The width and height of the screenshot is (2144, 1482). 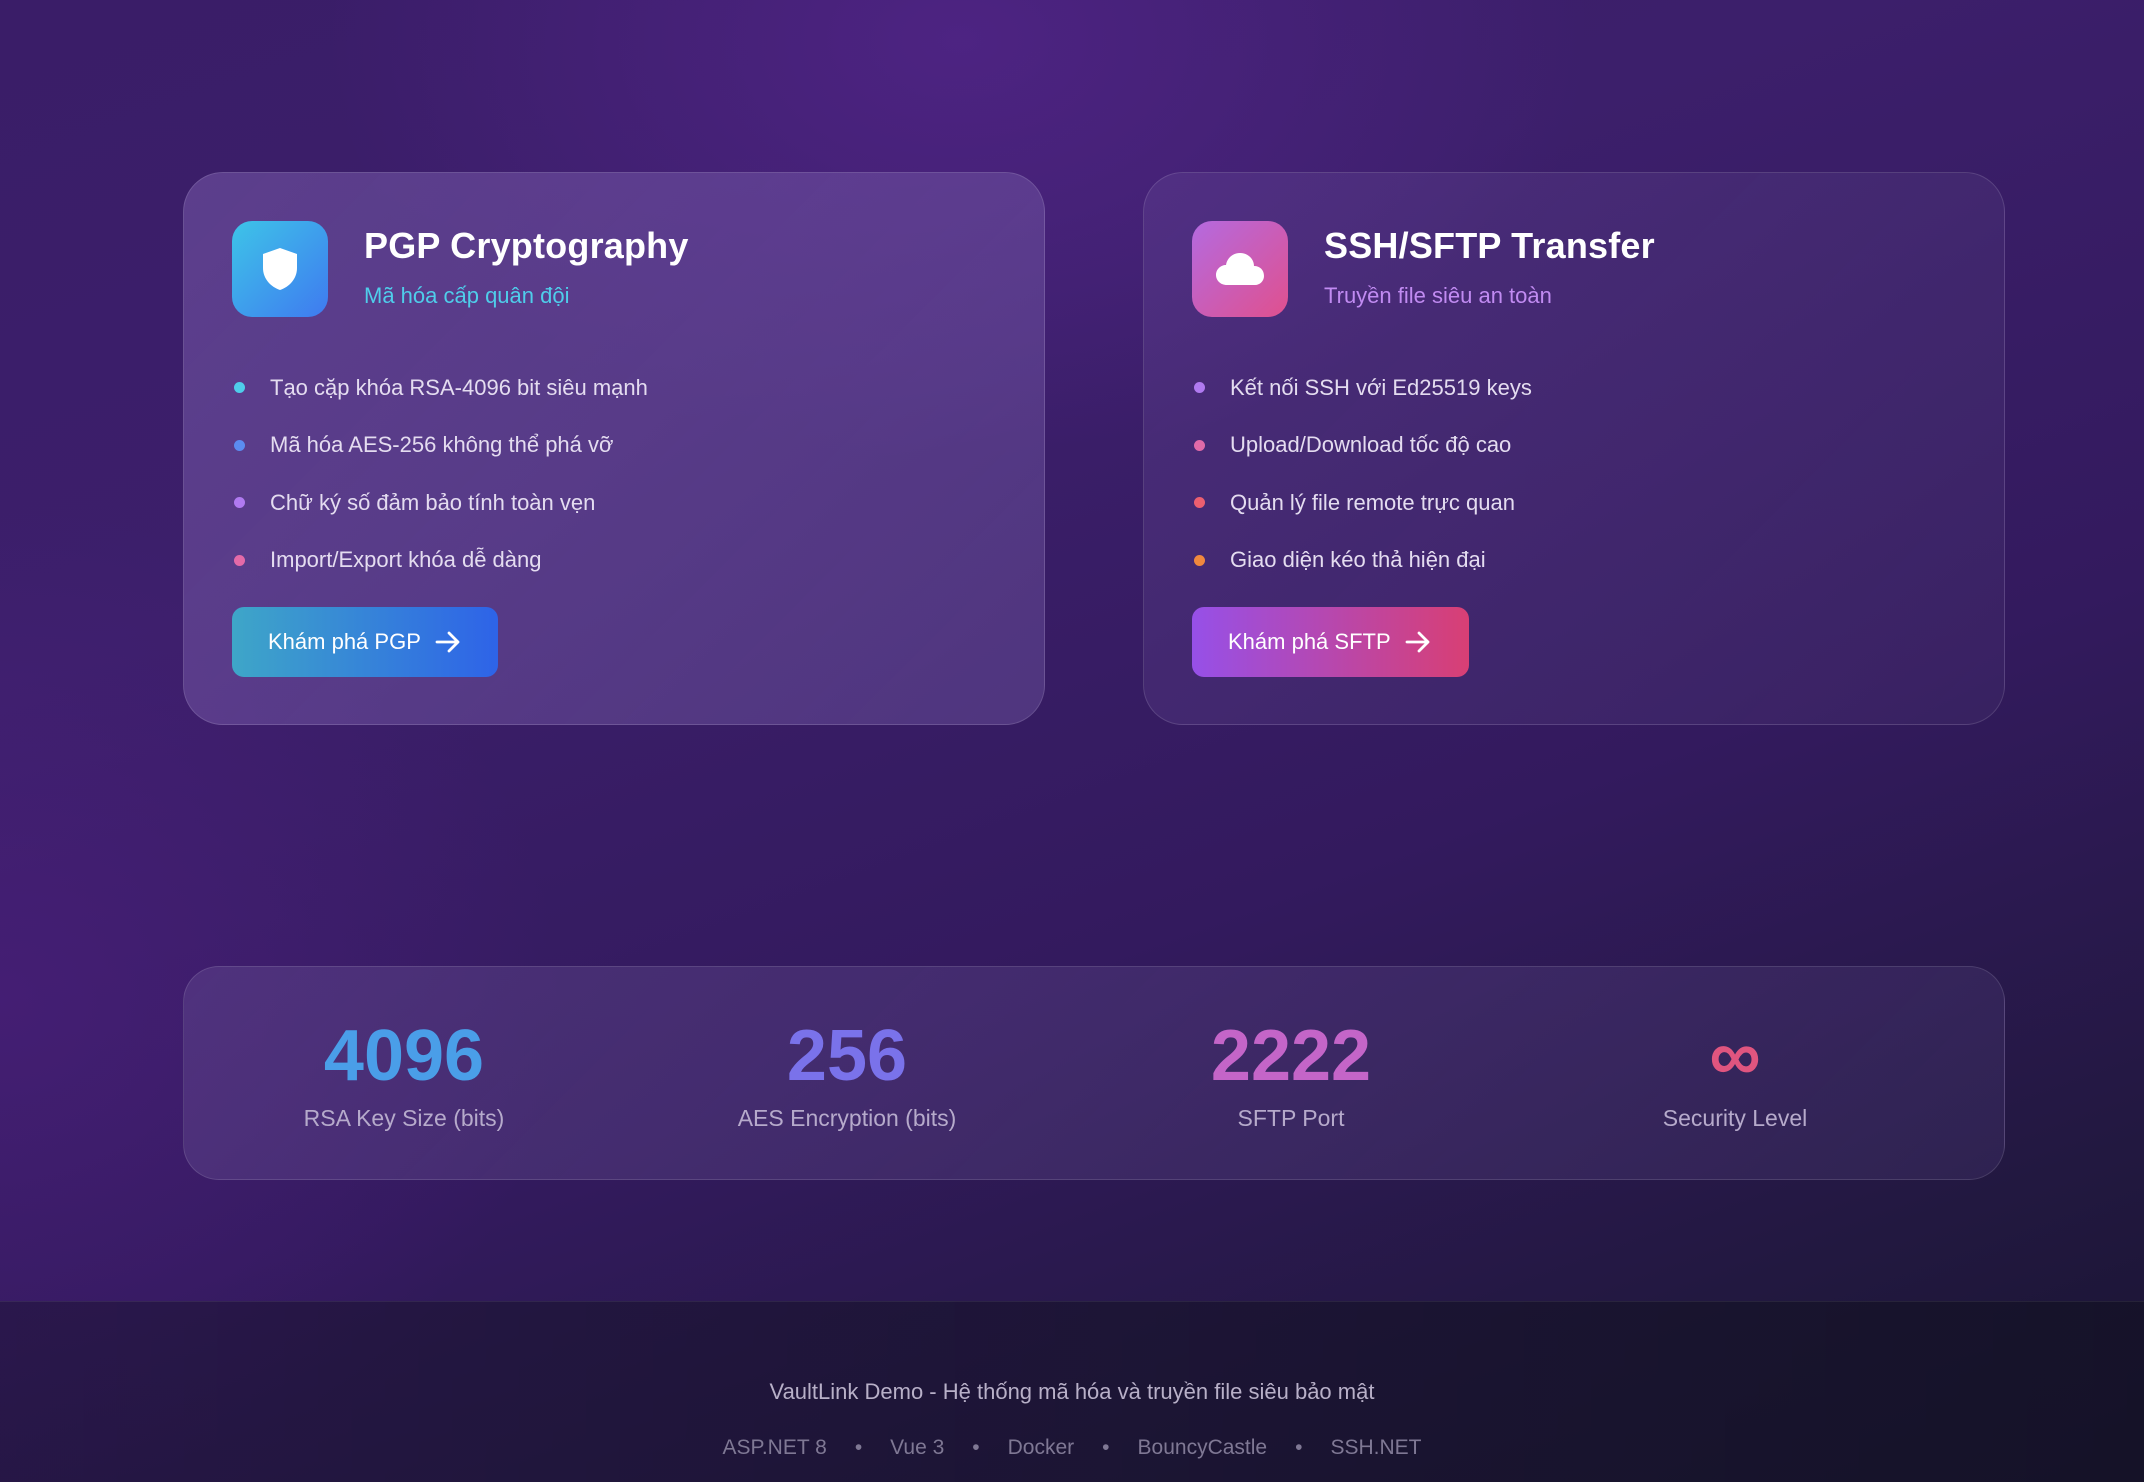 I want to click on pgp-title: PGP Cryptography, so click(x=526, y=245).